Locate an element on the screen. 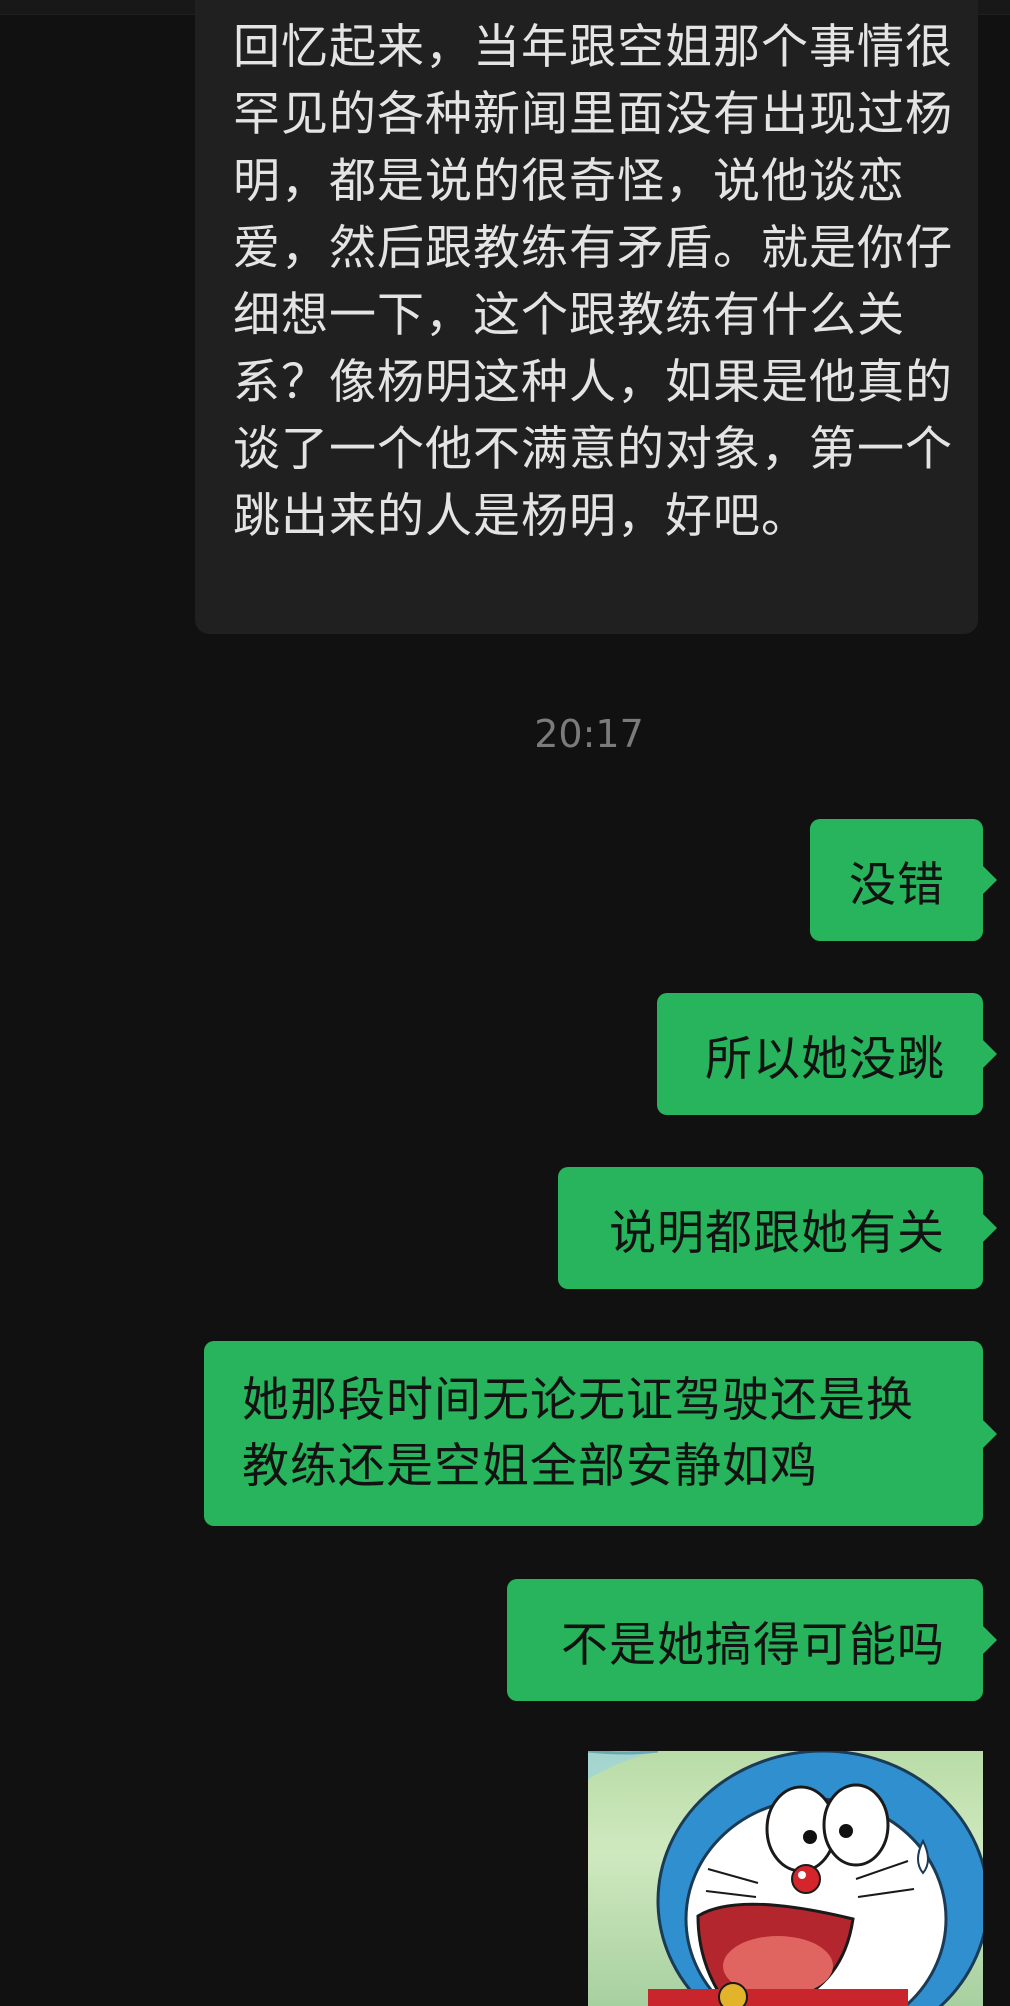 This screenshot has width=1010, height=2006. outgoing-message-bubble: 所以她没跳 is located at coordinates (827, 1054).